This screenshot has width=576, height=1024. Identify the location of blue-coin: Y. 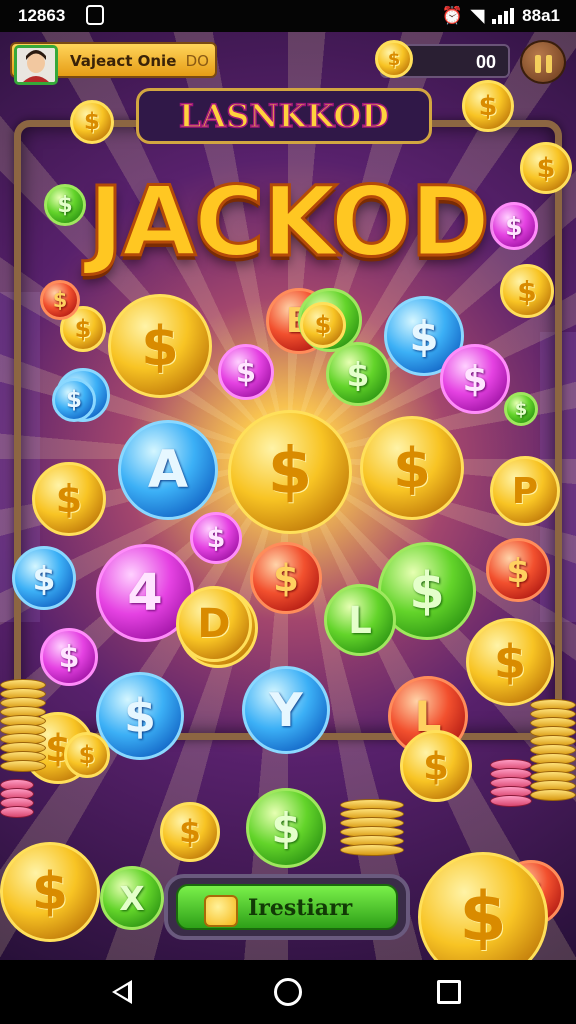
(286, 710).